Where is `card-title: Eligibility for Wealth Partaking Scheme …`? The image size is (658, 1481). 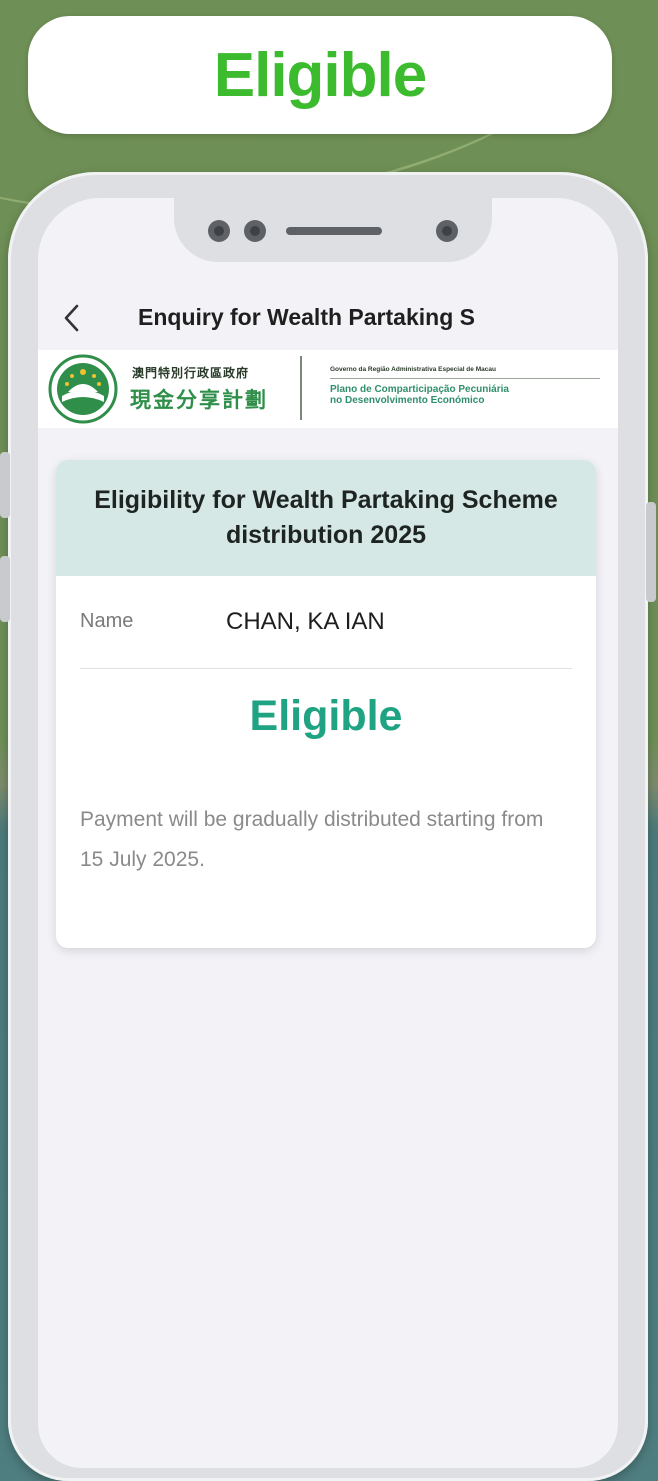 card-title: Eligibility for Wealth Partaking Scheme … is located at coordinates (326, 517).